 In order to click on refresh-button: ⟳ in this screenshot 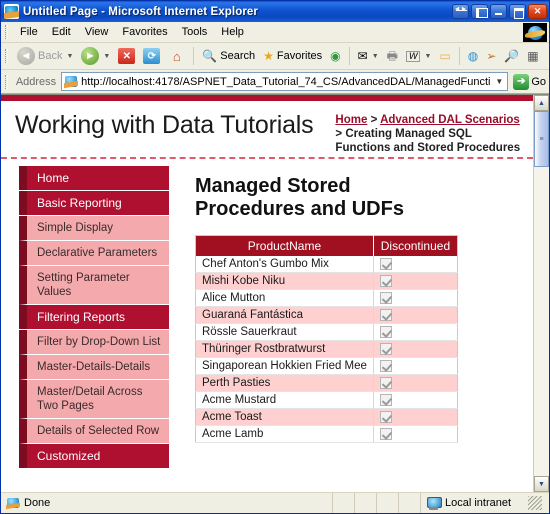, I will do `click(151, 56)`.